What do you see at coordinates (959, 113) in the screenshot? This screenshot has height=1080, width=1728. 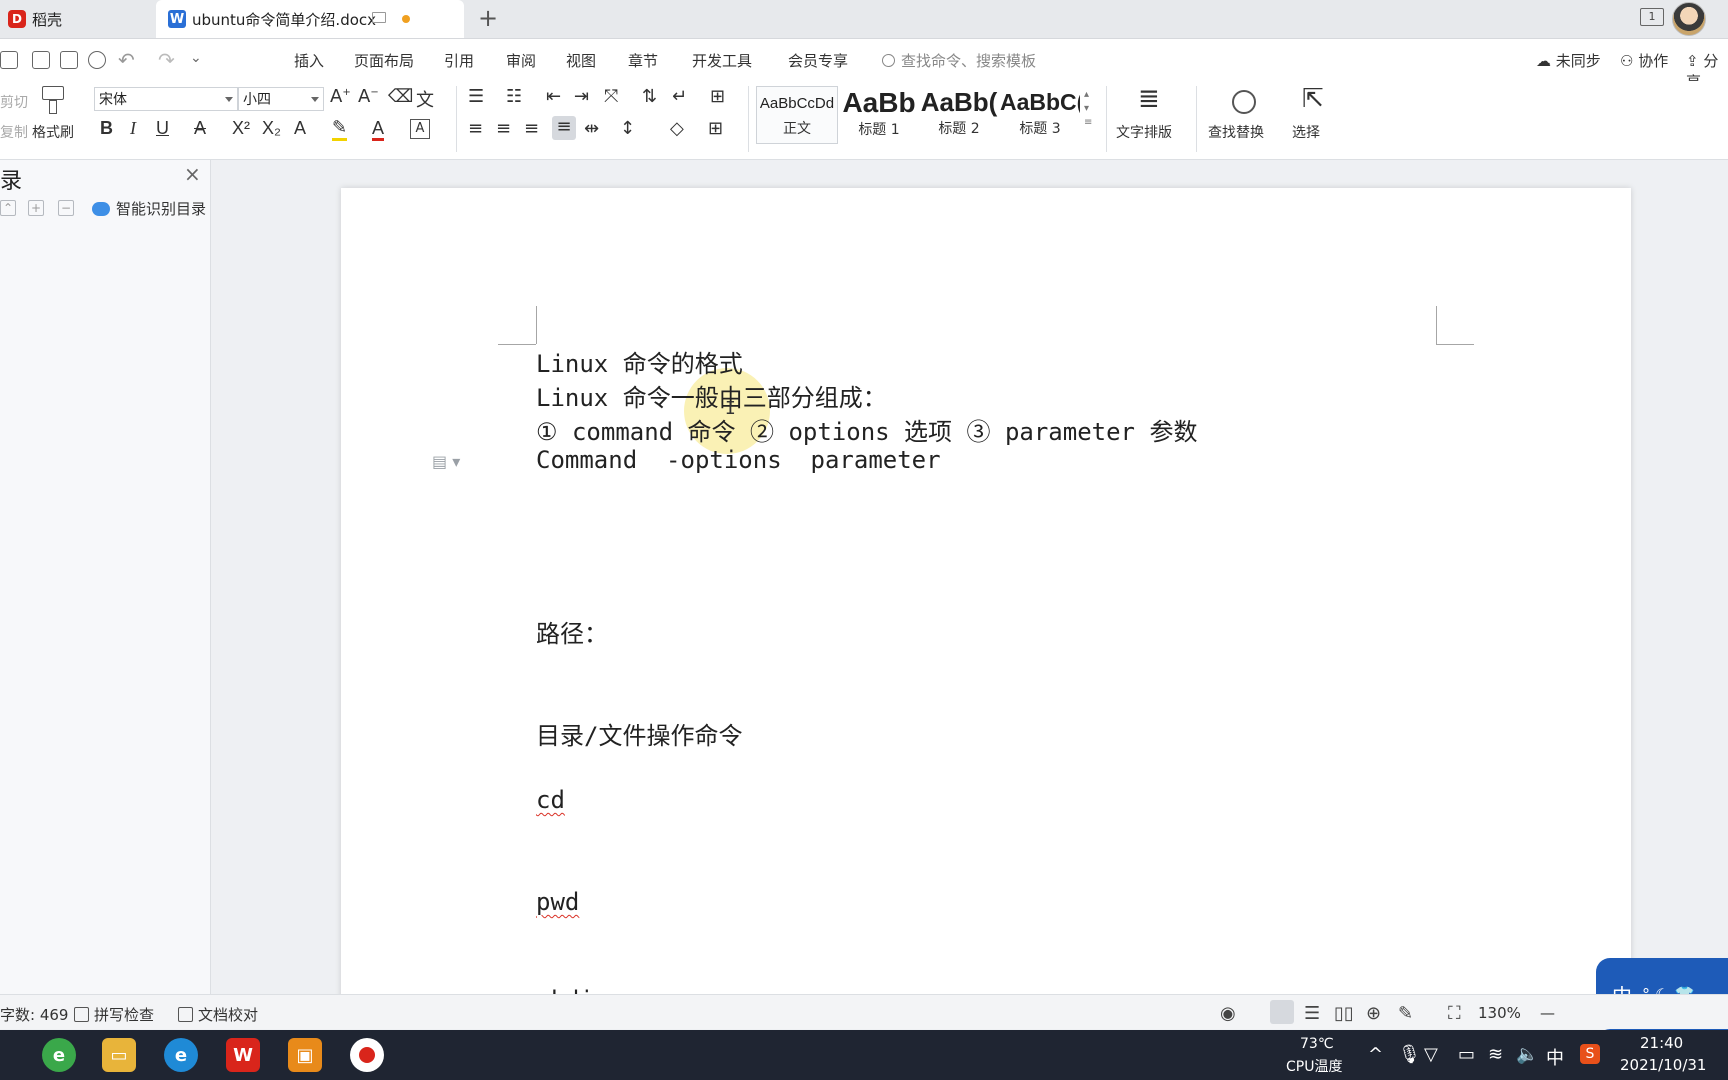 I see `style-heading-2: AaBb( 标题 2` at bounding box center [959, 113].